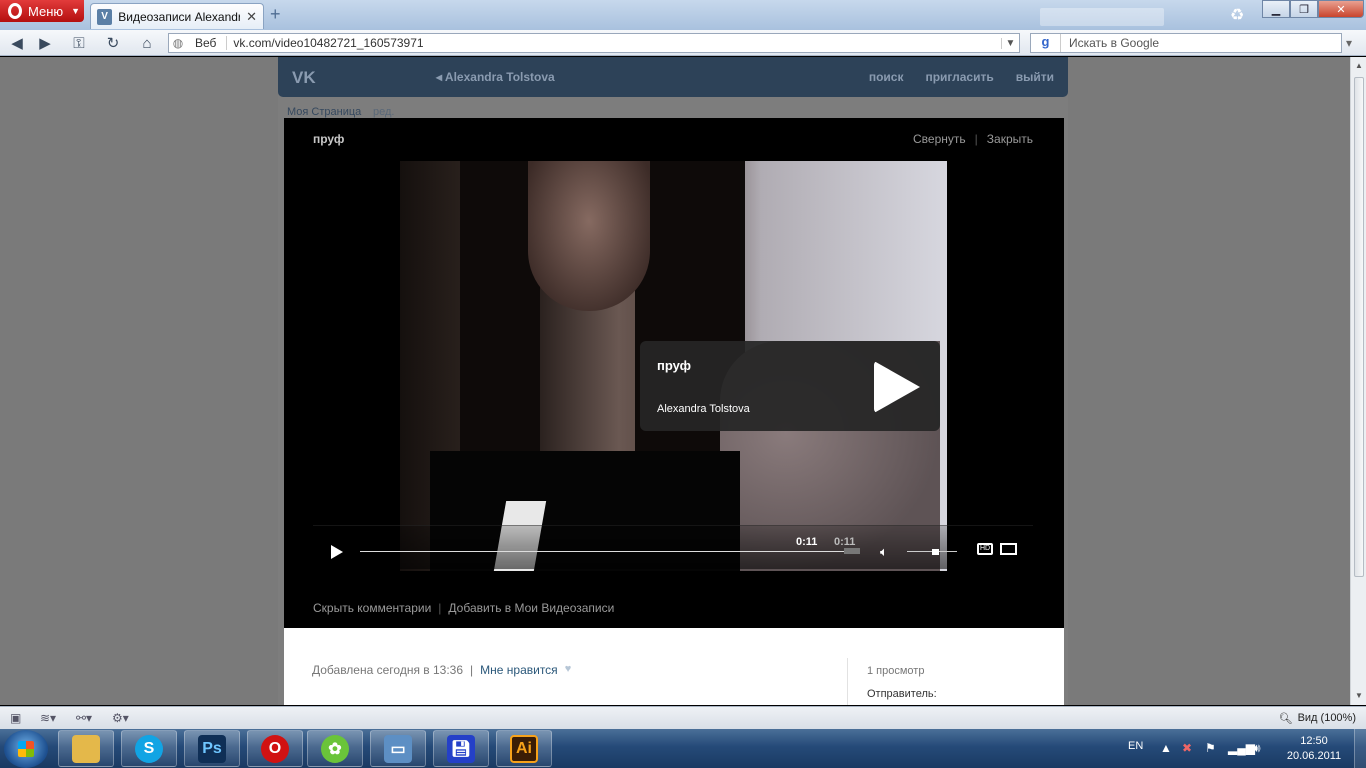 The image size is (1366, 768). Describe the element at coordinates (1359, 327) in the screenshot. I see `scrollbar-thumb` at that location.